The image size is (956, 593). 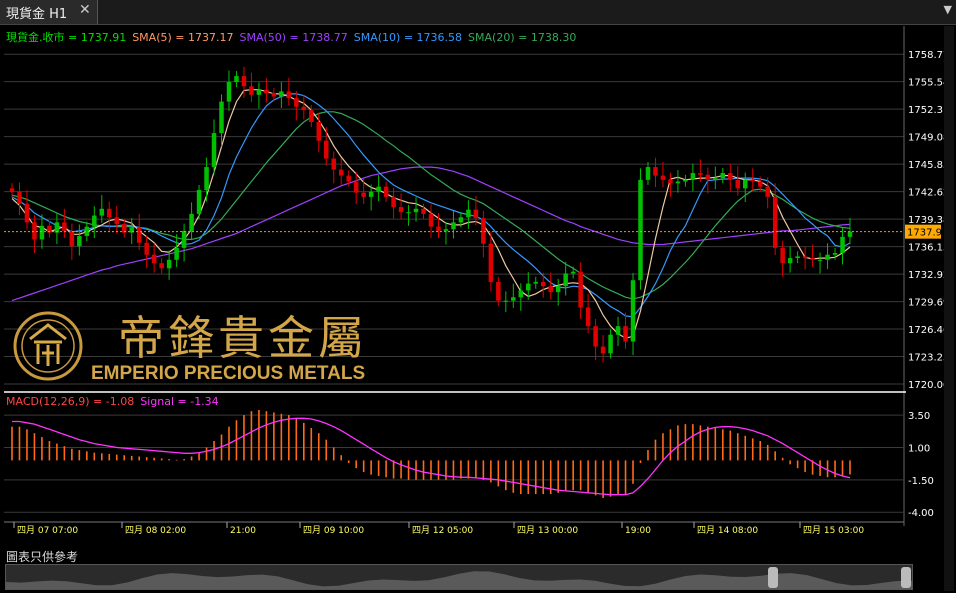 I want to click on price-tick-label: 1732.92, so click(x=926, y=275).